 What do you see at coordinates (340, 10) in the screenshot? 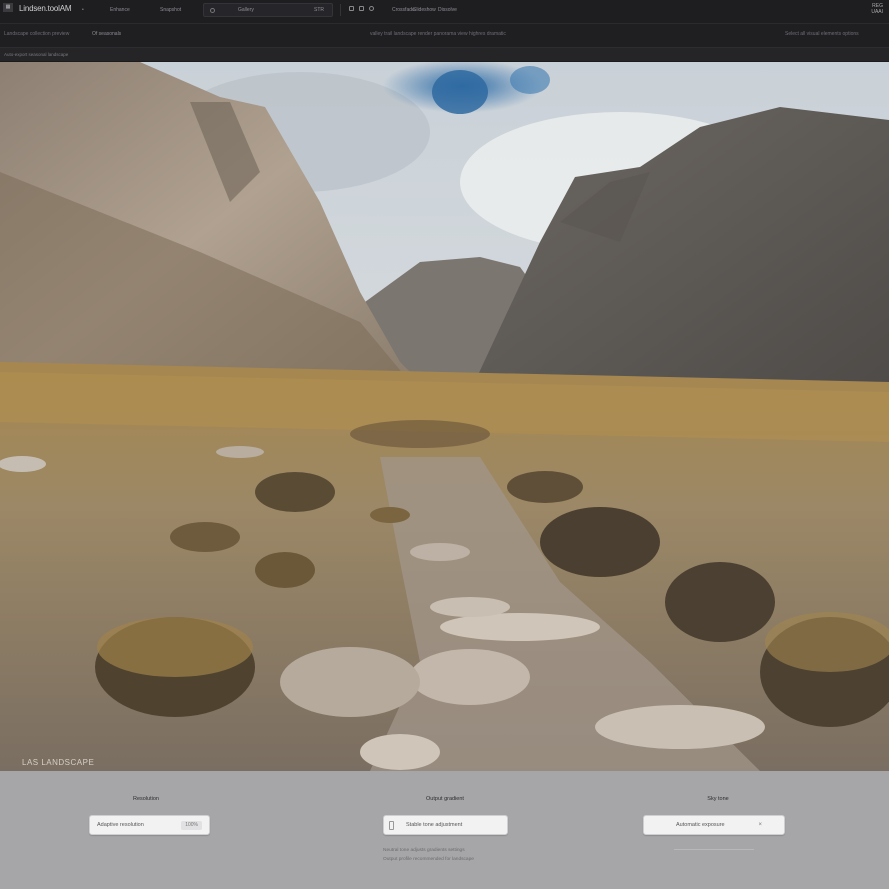
I see `divider` at bounding box center [340, 10].